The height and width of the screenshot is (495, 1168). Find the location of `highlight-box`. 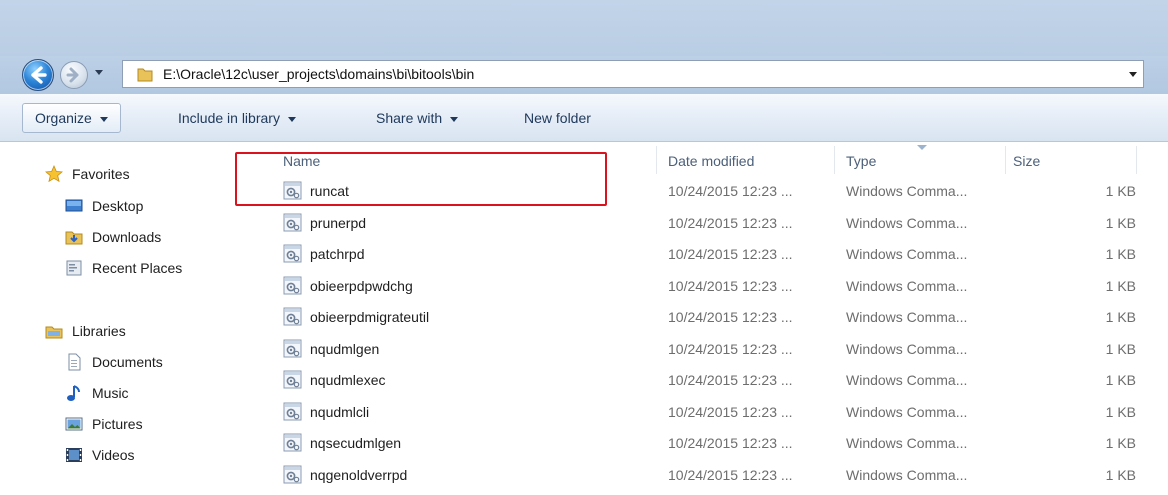

highlight-box is located at coordinates (421, 179).